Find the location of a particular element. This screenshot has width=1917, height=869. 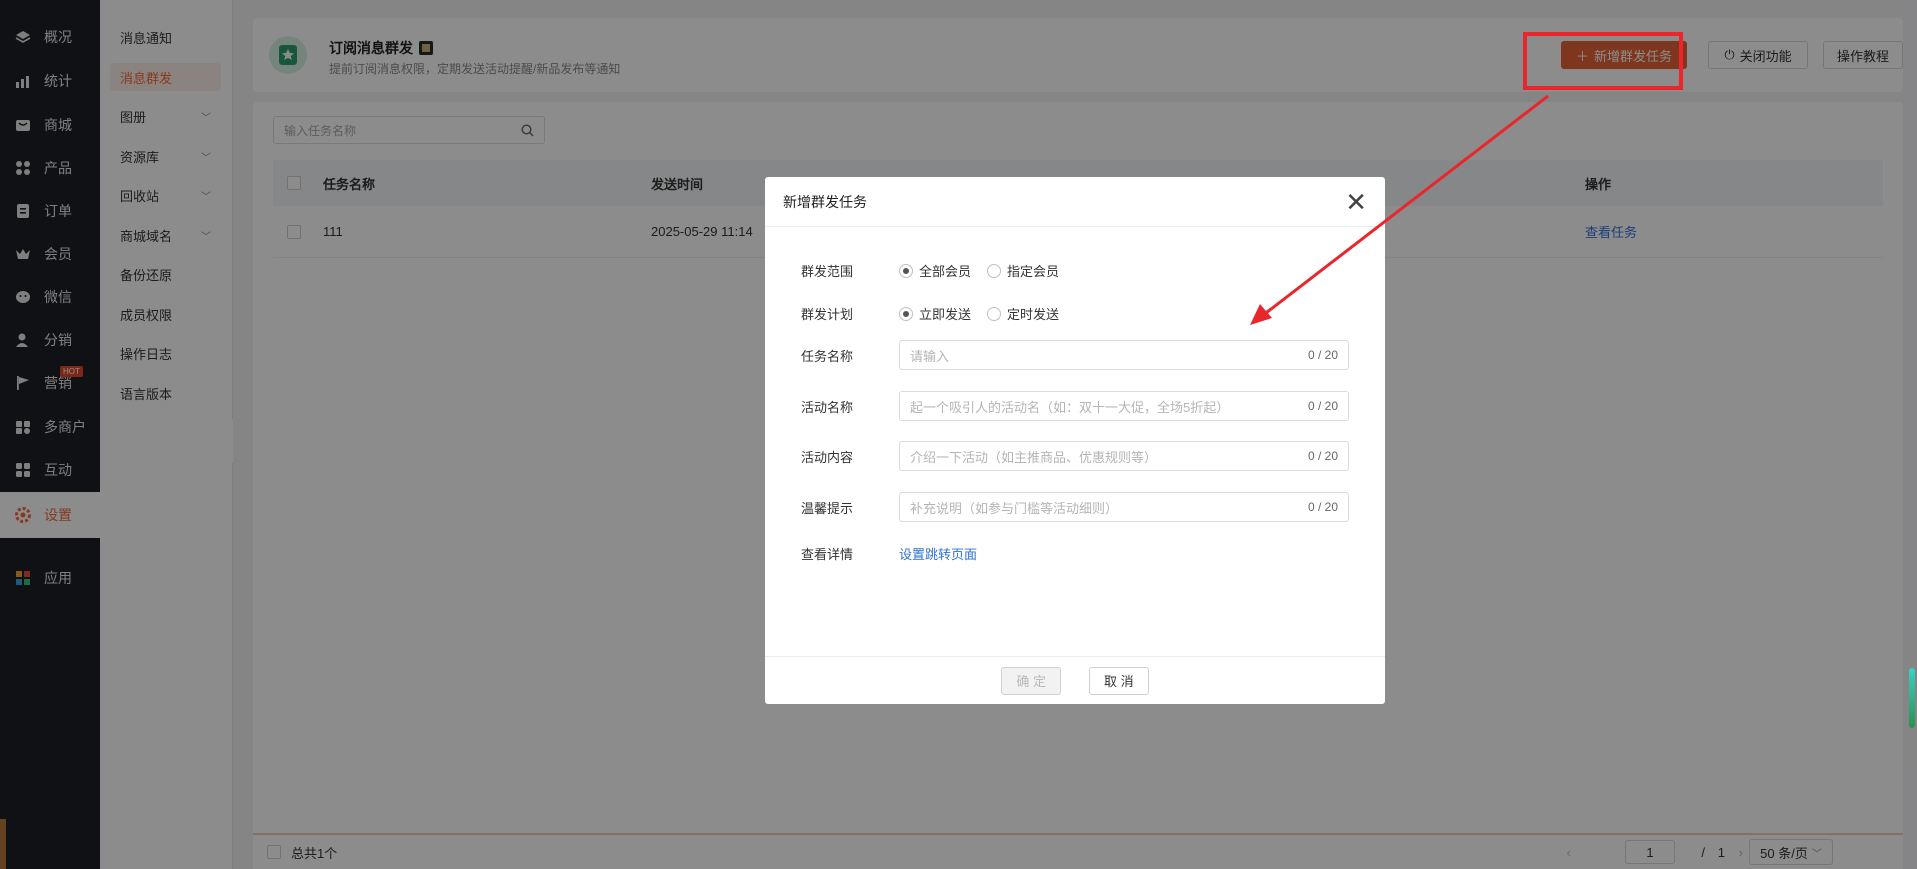

activity-content-label: 活动内容 is located at coordinates (827, 457).